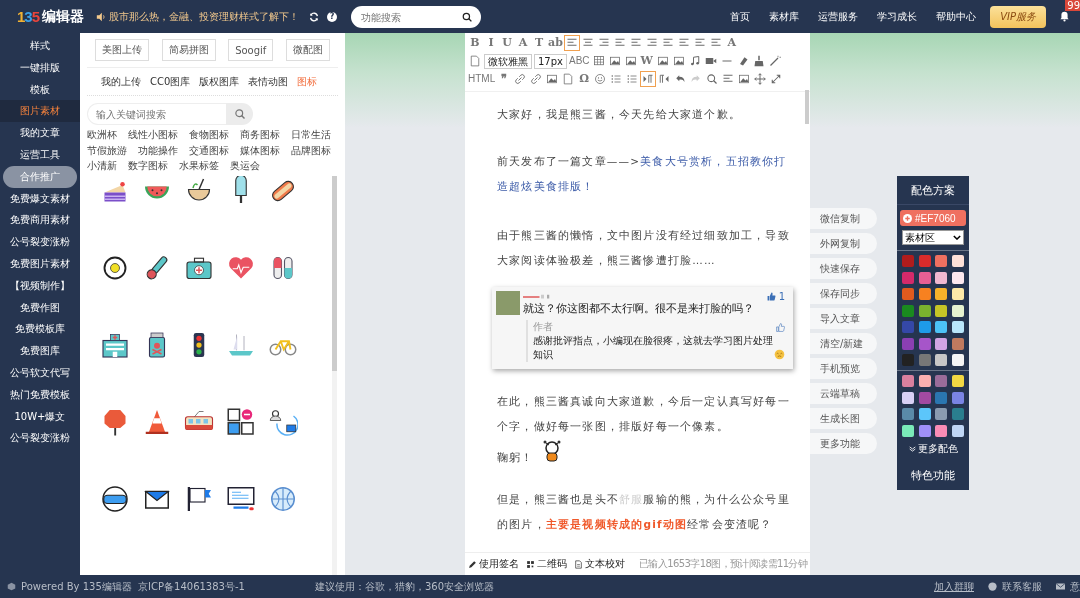  What do you see at coordinates (40, 198) in the screenshot?
I see `sidebar-item: 免费爆文素材` at bounding box center [40, 198].